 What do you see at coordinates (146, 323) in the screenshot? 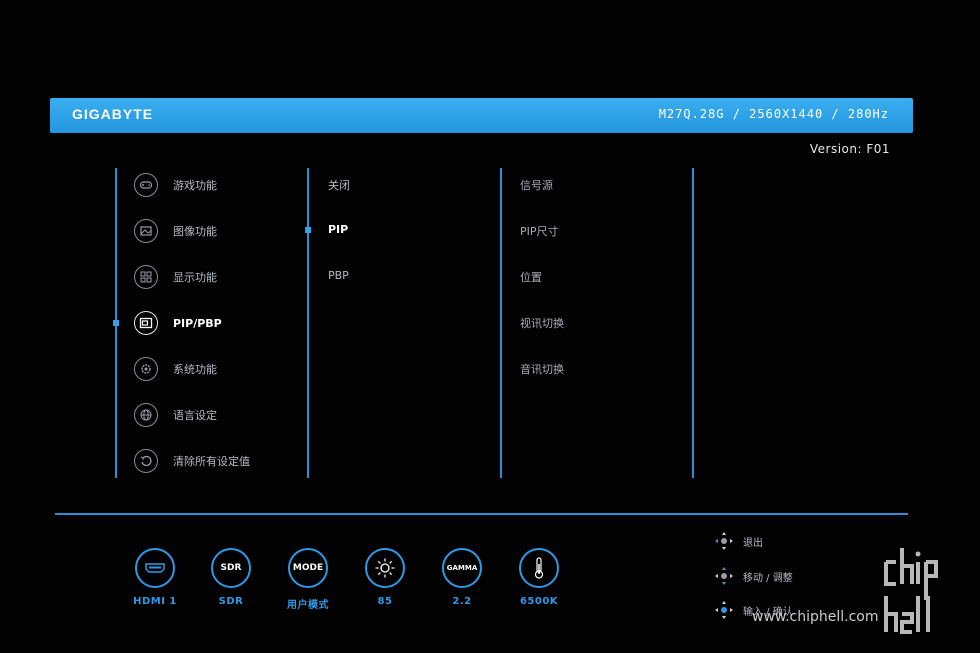
I see `pip-icon` at bounding box center [146, 323].